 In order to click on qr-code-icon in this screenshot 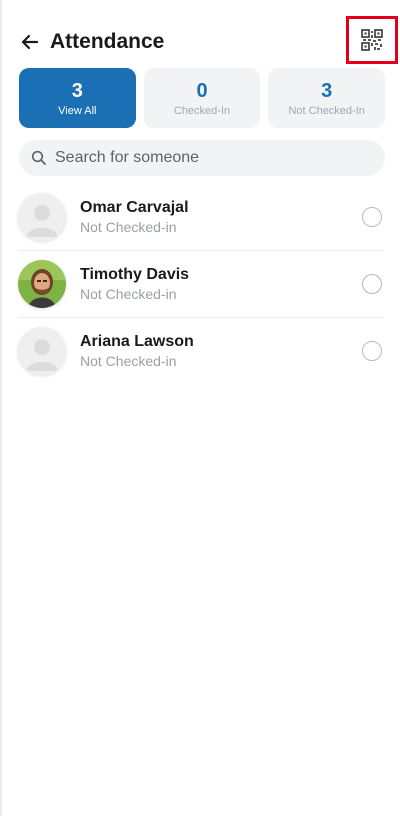, I will do `click(372, 40)`.